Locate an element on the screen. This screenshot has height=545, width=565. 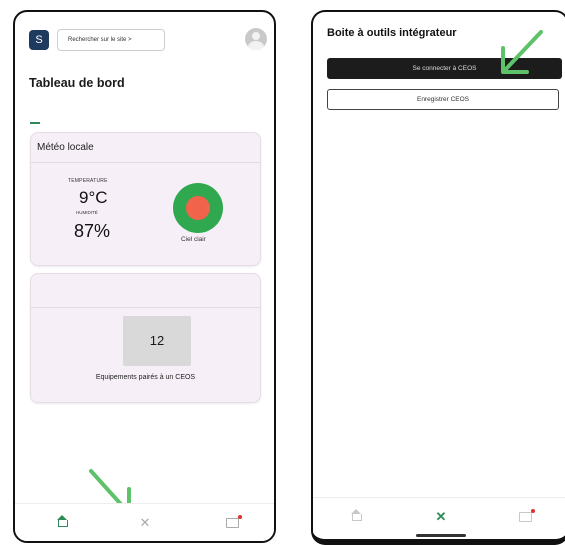
annotation-arrow-icon is located at coordinates (522, 52).